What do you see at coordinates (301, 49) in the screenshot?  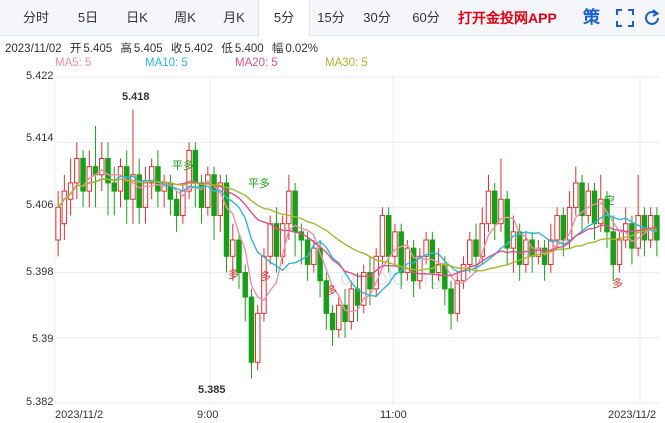 I see `amp-value: 0.02%` at bounding box center [301, 49].